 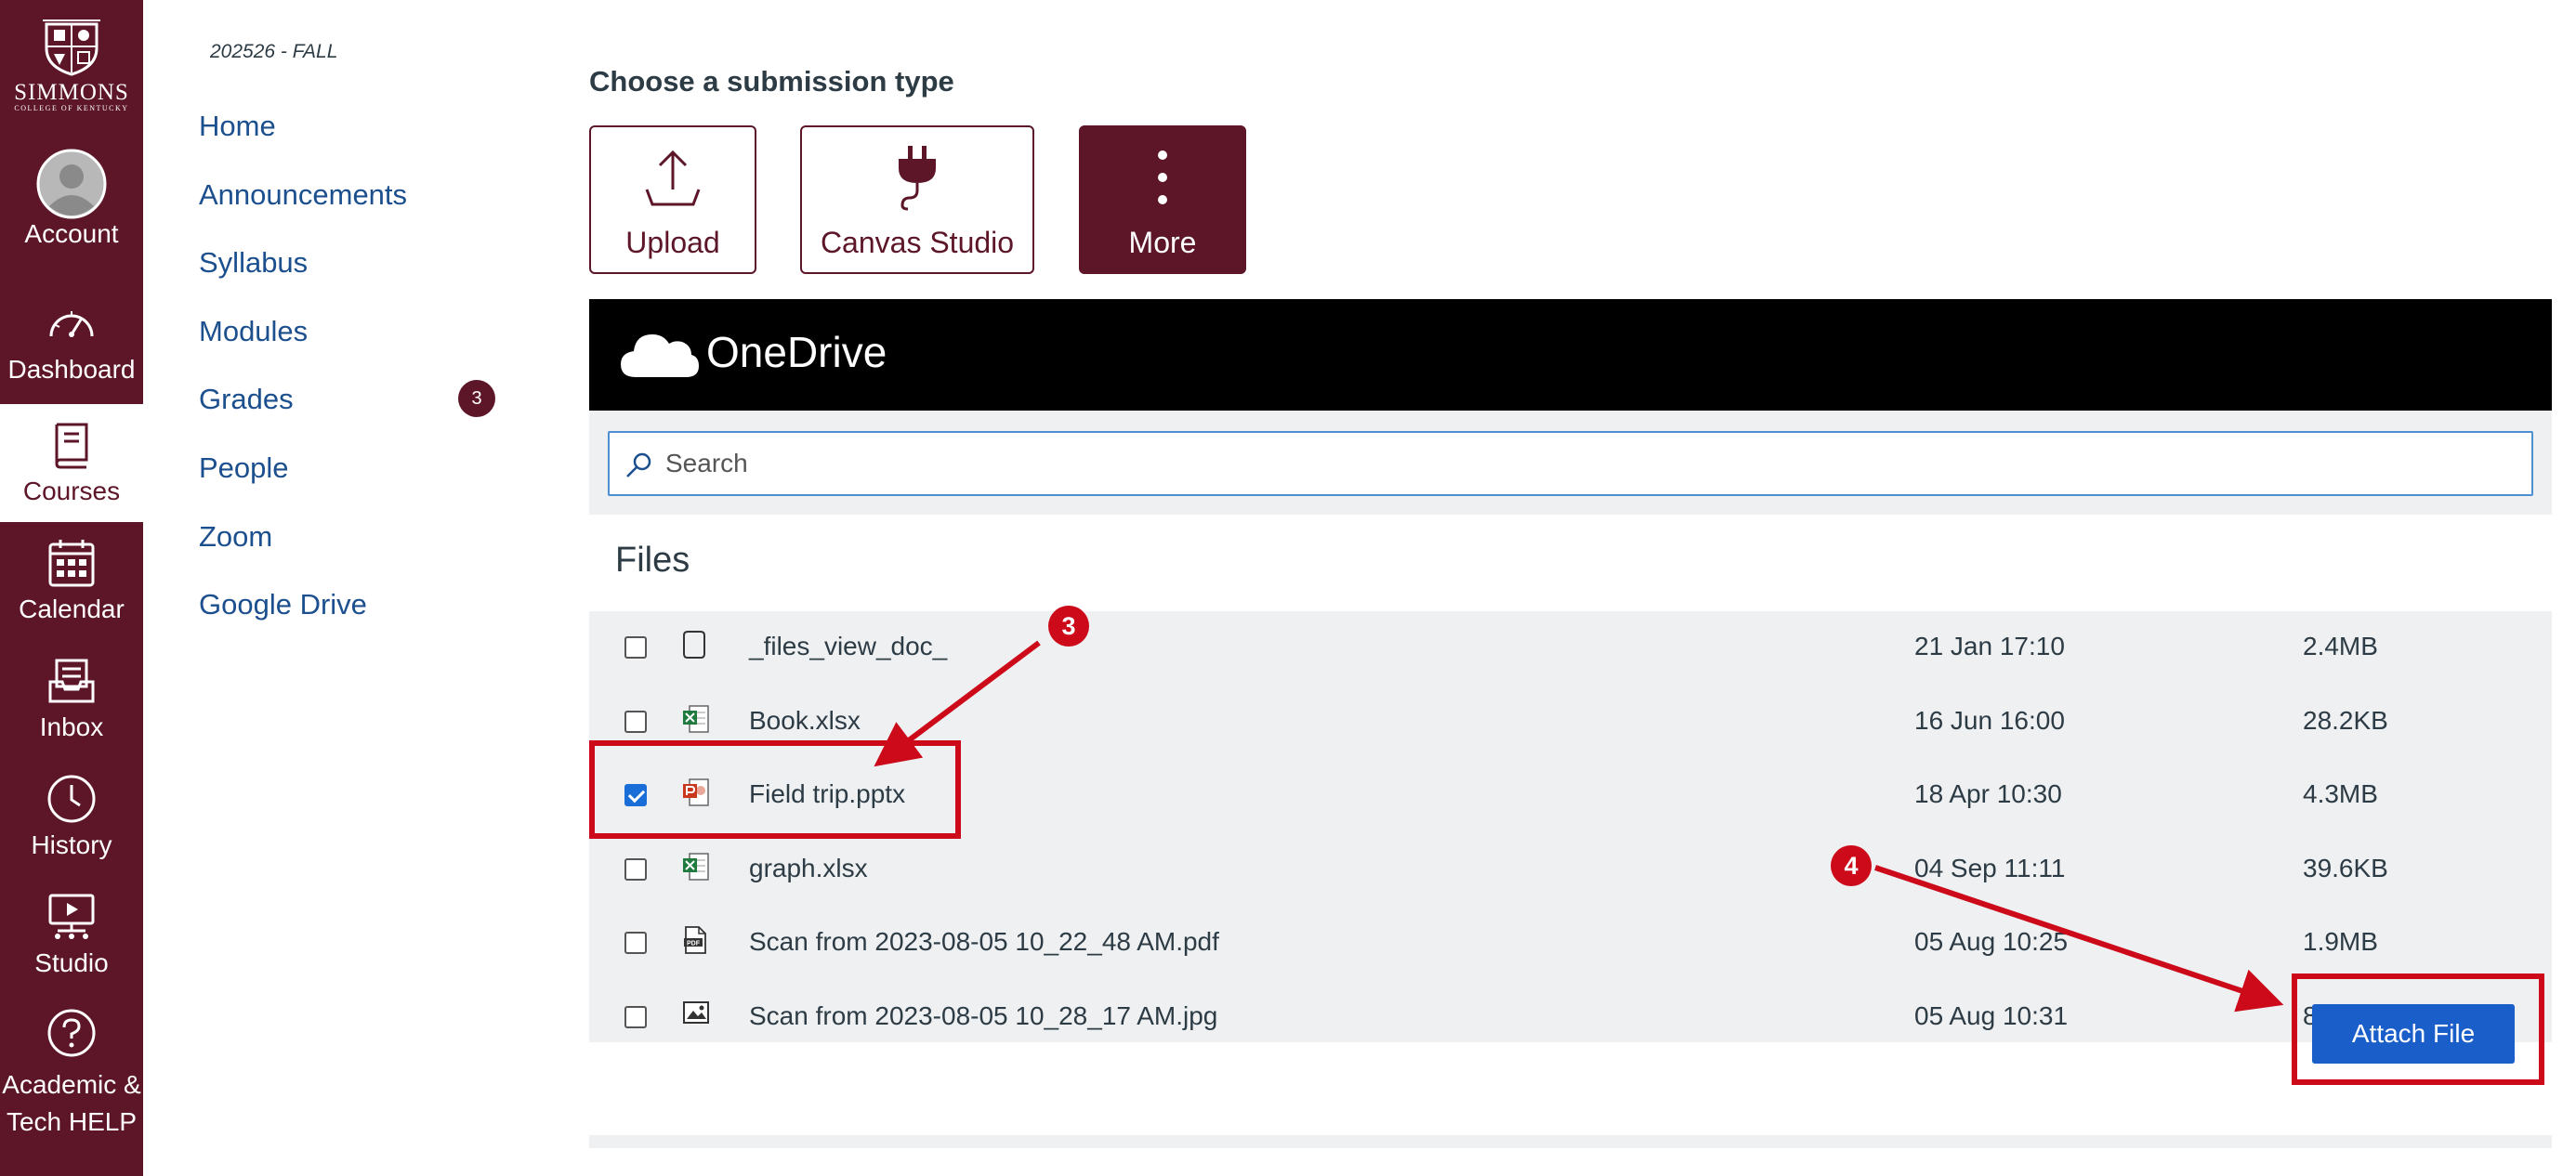 What do you see at coordinates (1570, 1141) in the screenshot?
I see `panel-bottom-bar` at bounding box center [1570, 1141].